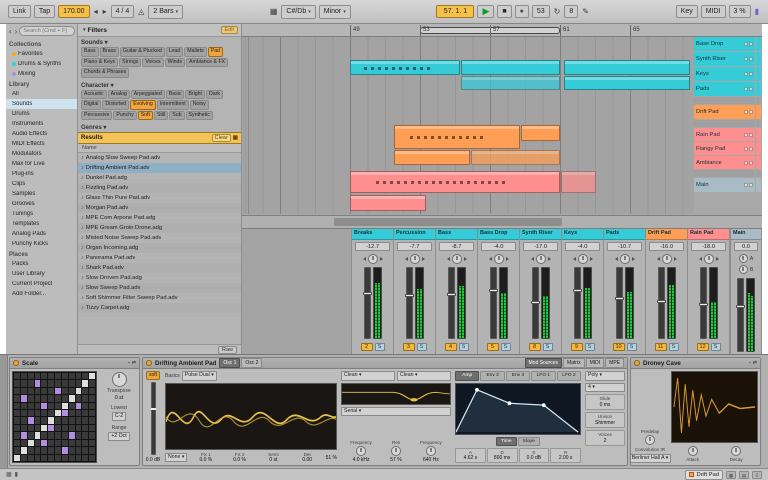  What do you see at coordinates (746, 234) in the screenshot?
I see `main-tab: Main` at bounding box center [746, 234].